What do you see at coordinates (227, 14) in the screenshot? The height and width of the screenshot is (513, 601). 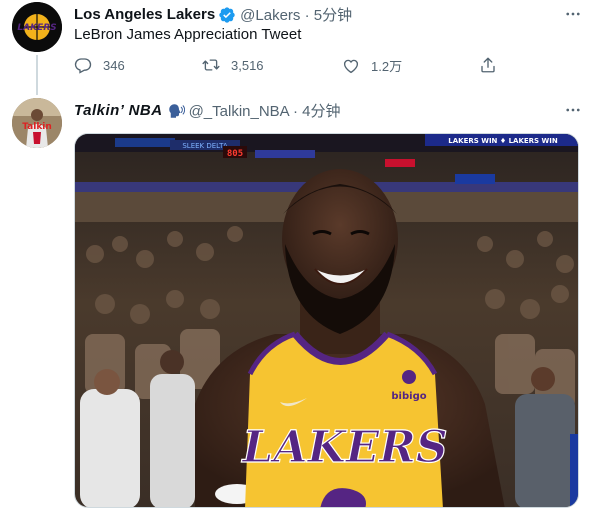 I see `verified-badge-icon` at bounding box center [227, 14].